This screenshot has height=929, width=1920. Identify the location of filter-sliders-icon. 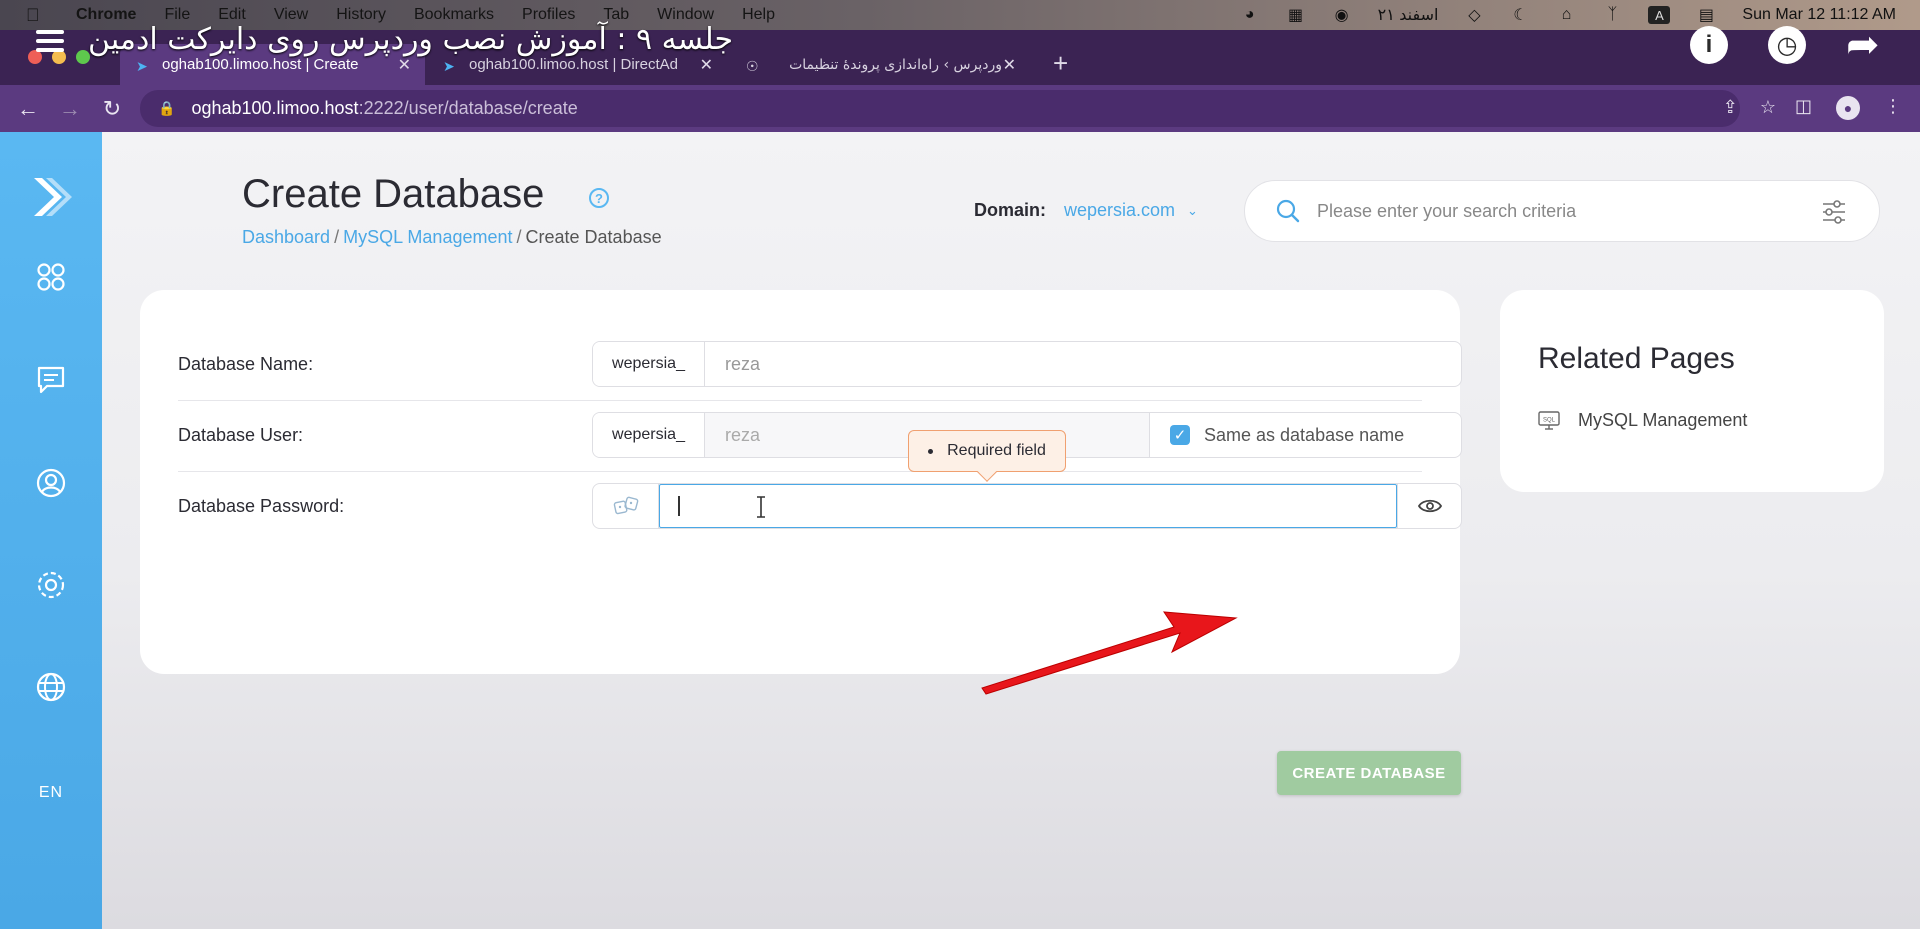
(1834, 212).